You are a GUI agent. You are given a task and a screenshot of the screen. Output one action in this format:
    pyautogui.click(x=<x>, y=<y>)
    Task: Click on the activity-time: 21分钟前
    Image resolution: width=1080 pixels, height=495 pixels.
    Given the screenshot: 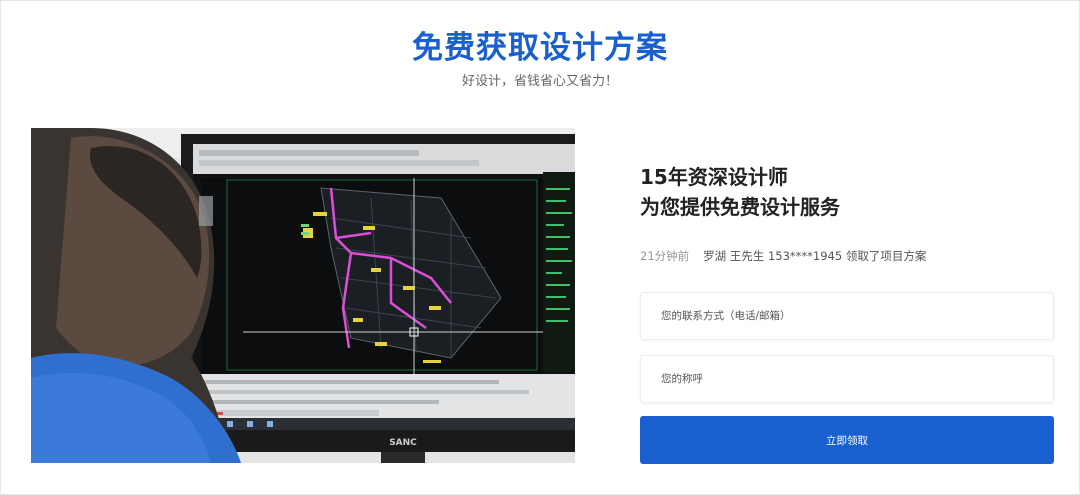 What is the action you would take?
    pyautogui.click(x=665, y=256)
    